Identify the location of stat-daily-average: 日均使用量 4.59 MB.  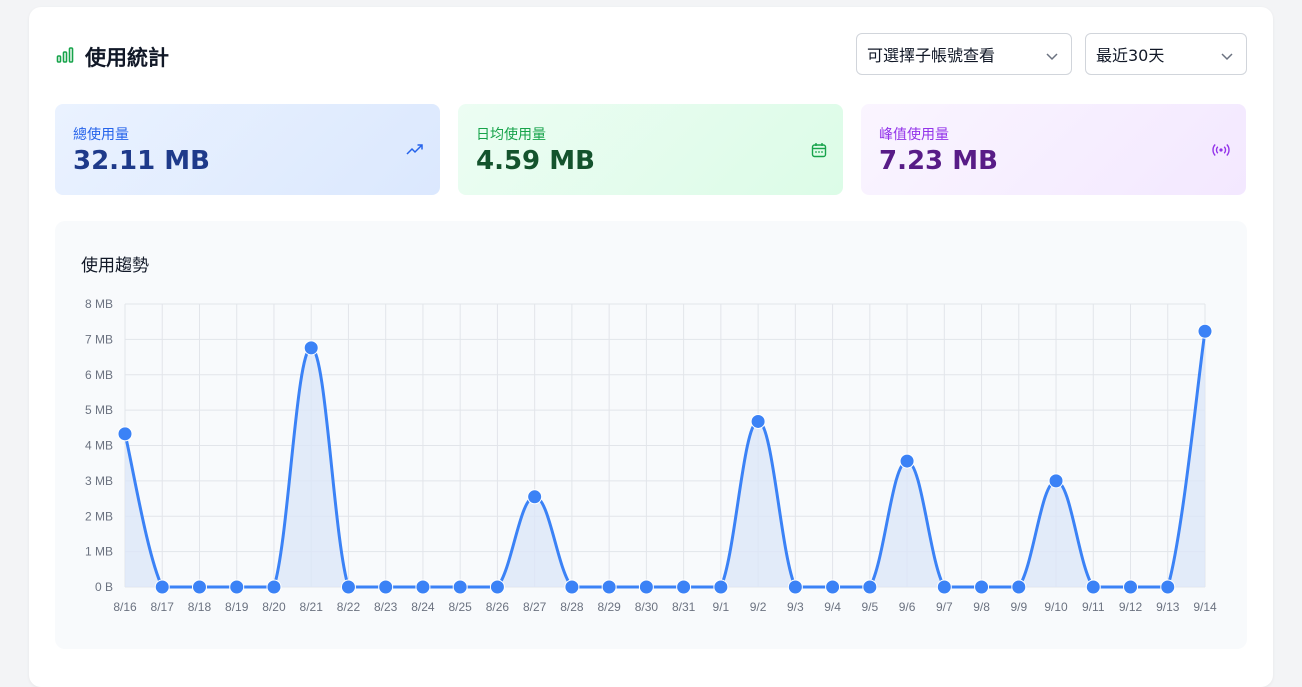
(650, 149).